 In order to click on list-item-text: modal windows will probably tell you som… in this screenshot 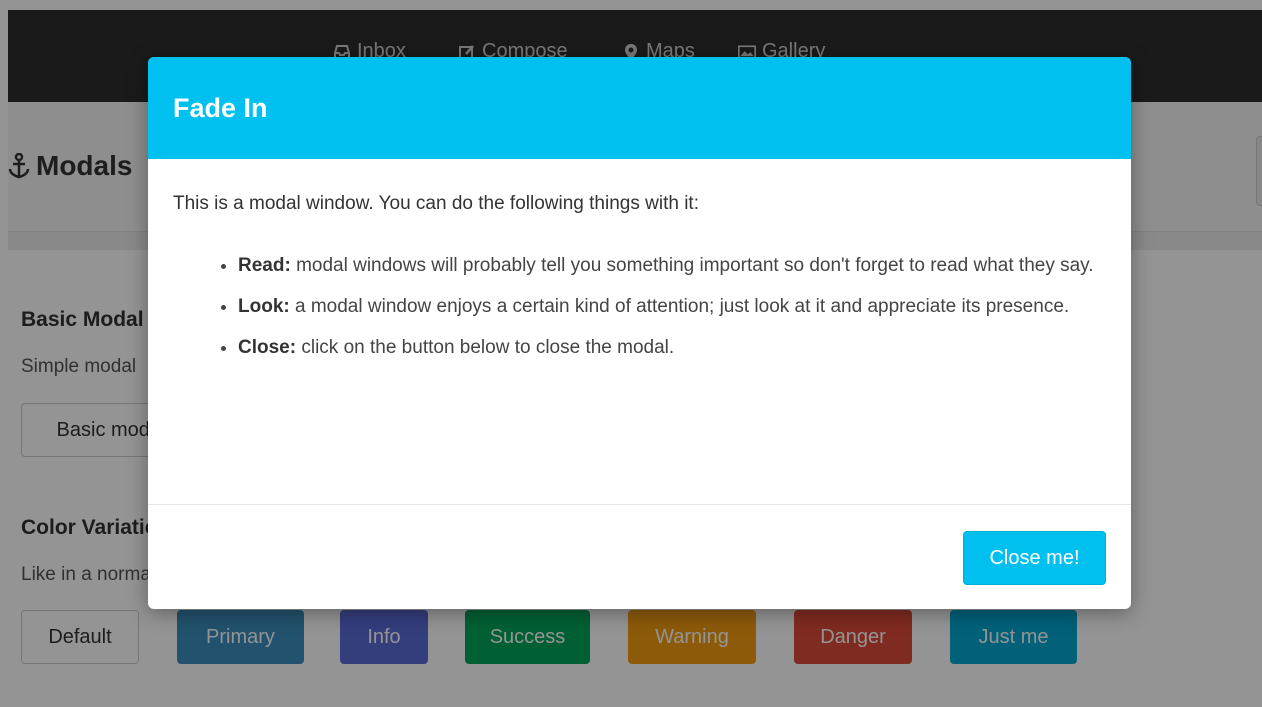, I will do `click(692, 265)`.